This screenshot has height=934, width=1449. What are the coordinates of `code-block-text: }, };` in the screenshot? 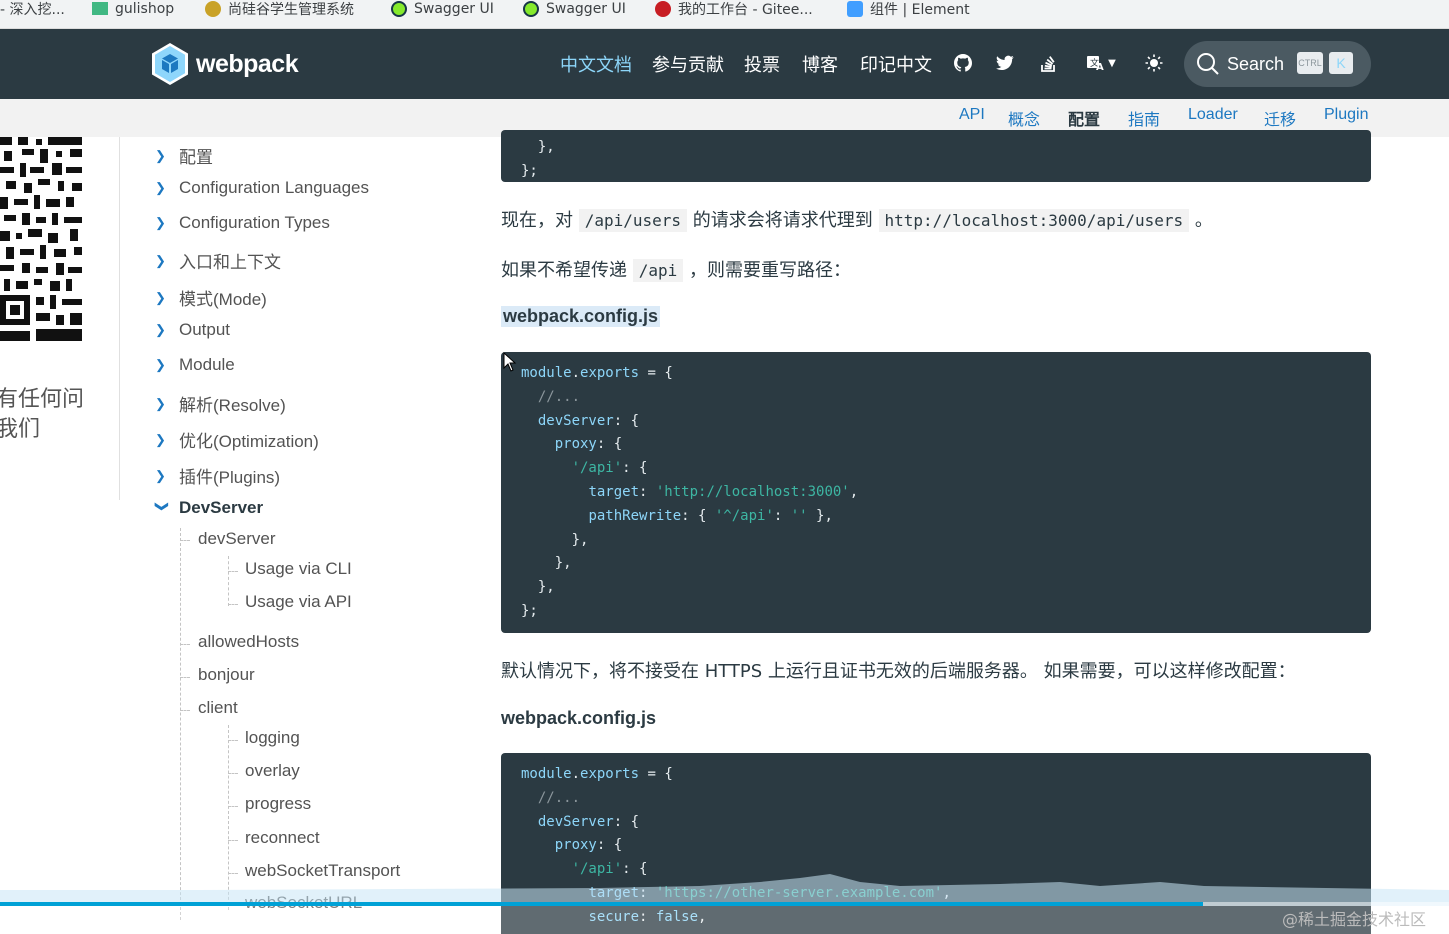 It's located at (538, 159).